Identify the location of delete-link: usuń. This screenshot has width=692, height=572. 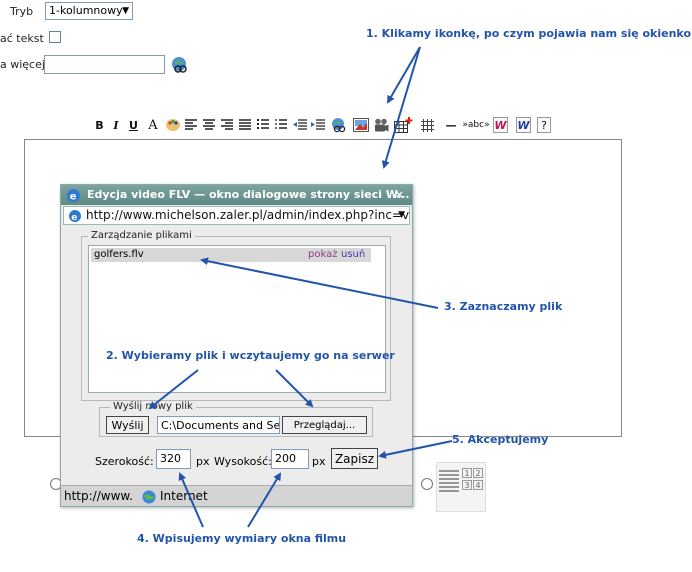
(353, 255).